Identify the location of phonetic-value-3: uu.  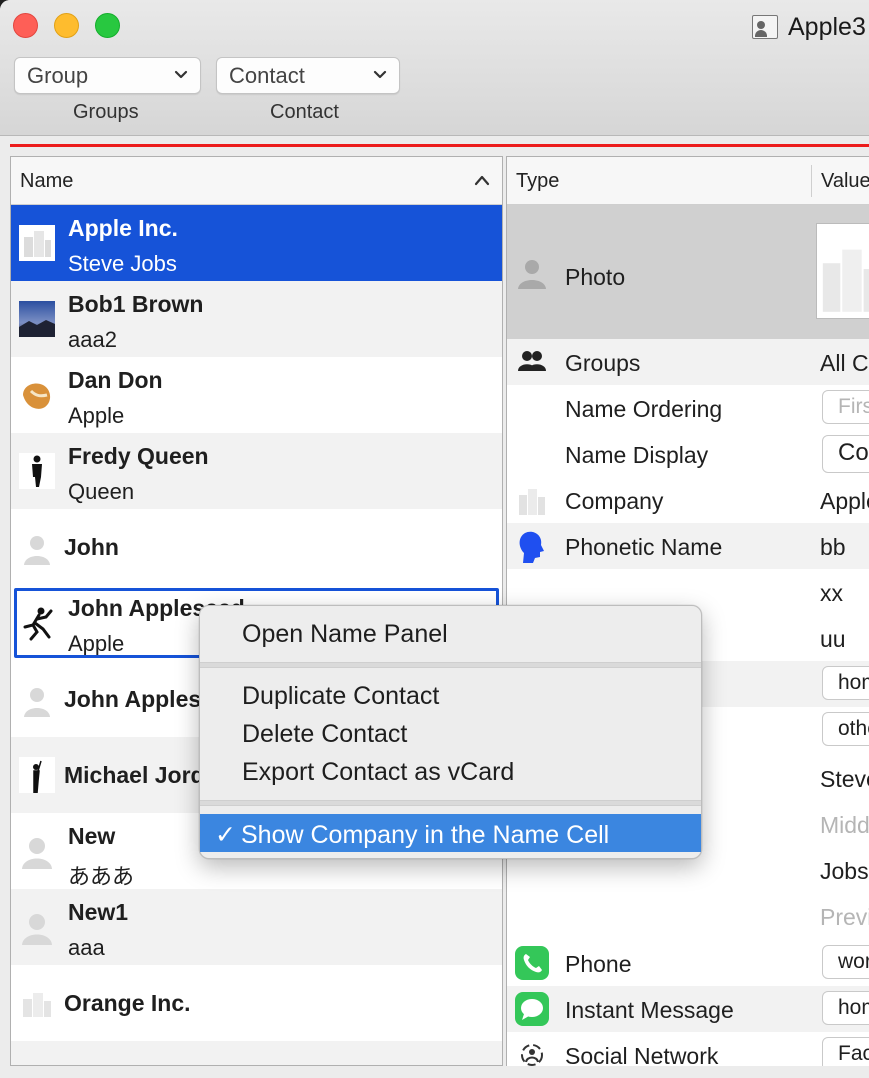
(833, 639).